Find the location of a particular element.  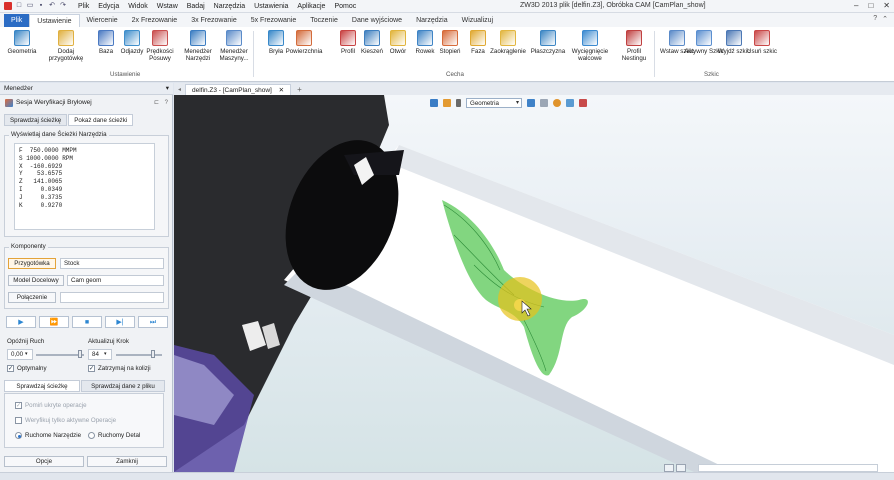

ribbon-button-add-stock: Dodaj przygotówkę is located at coordinates (66, 46).